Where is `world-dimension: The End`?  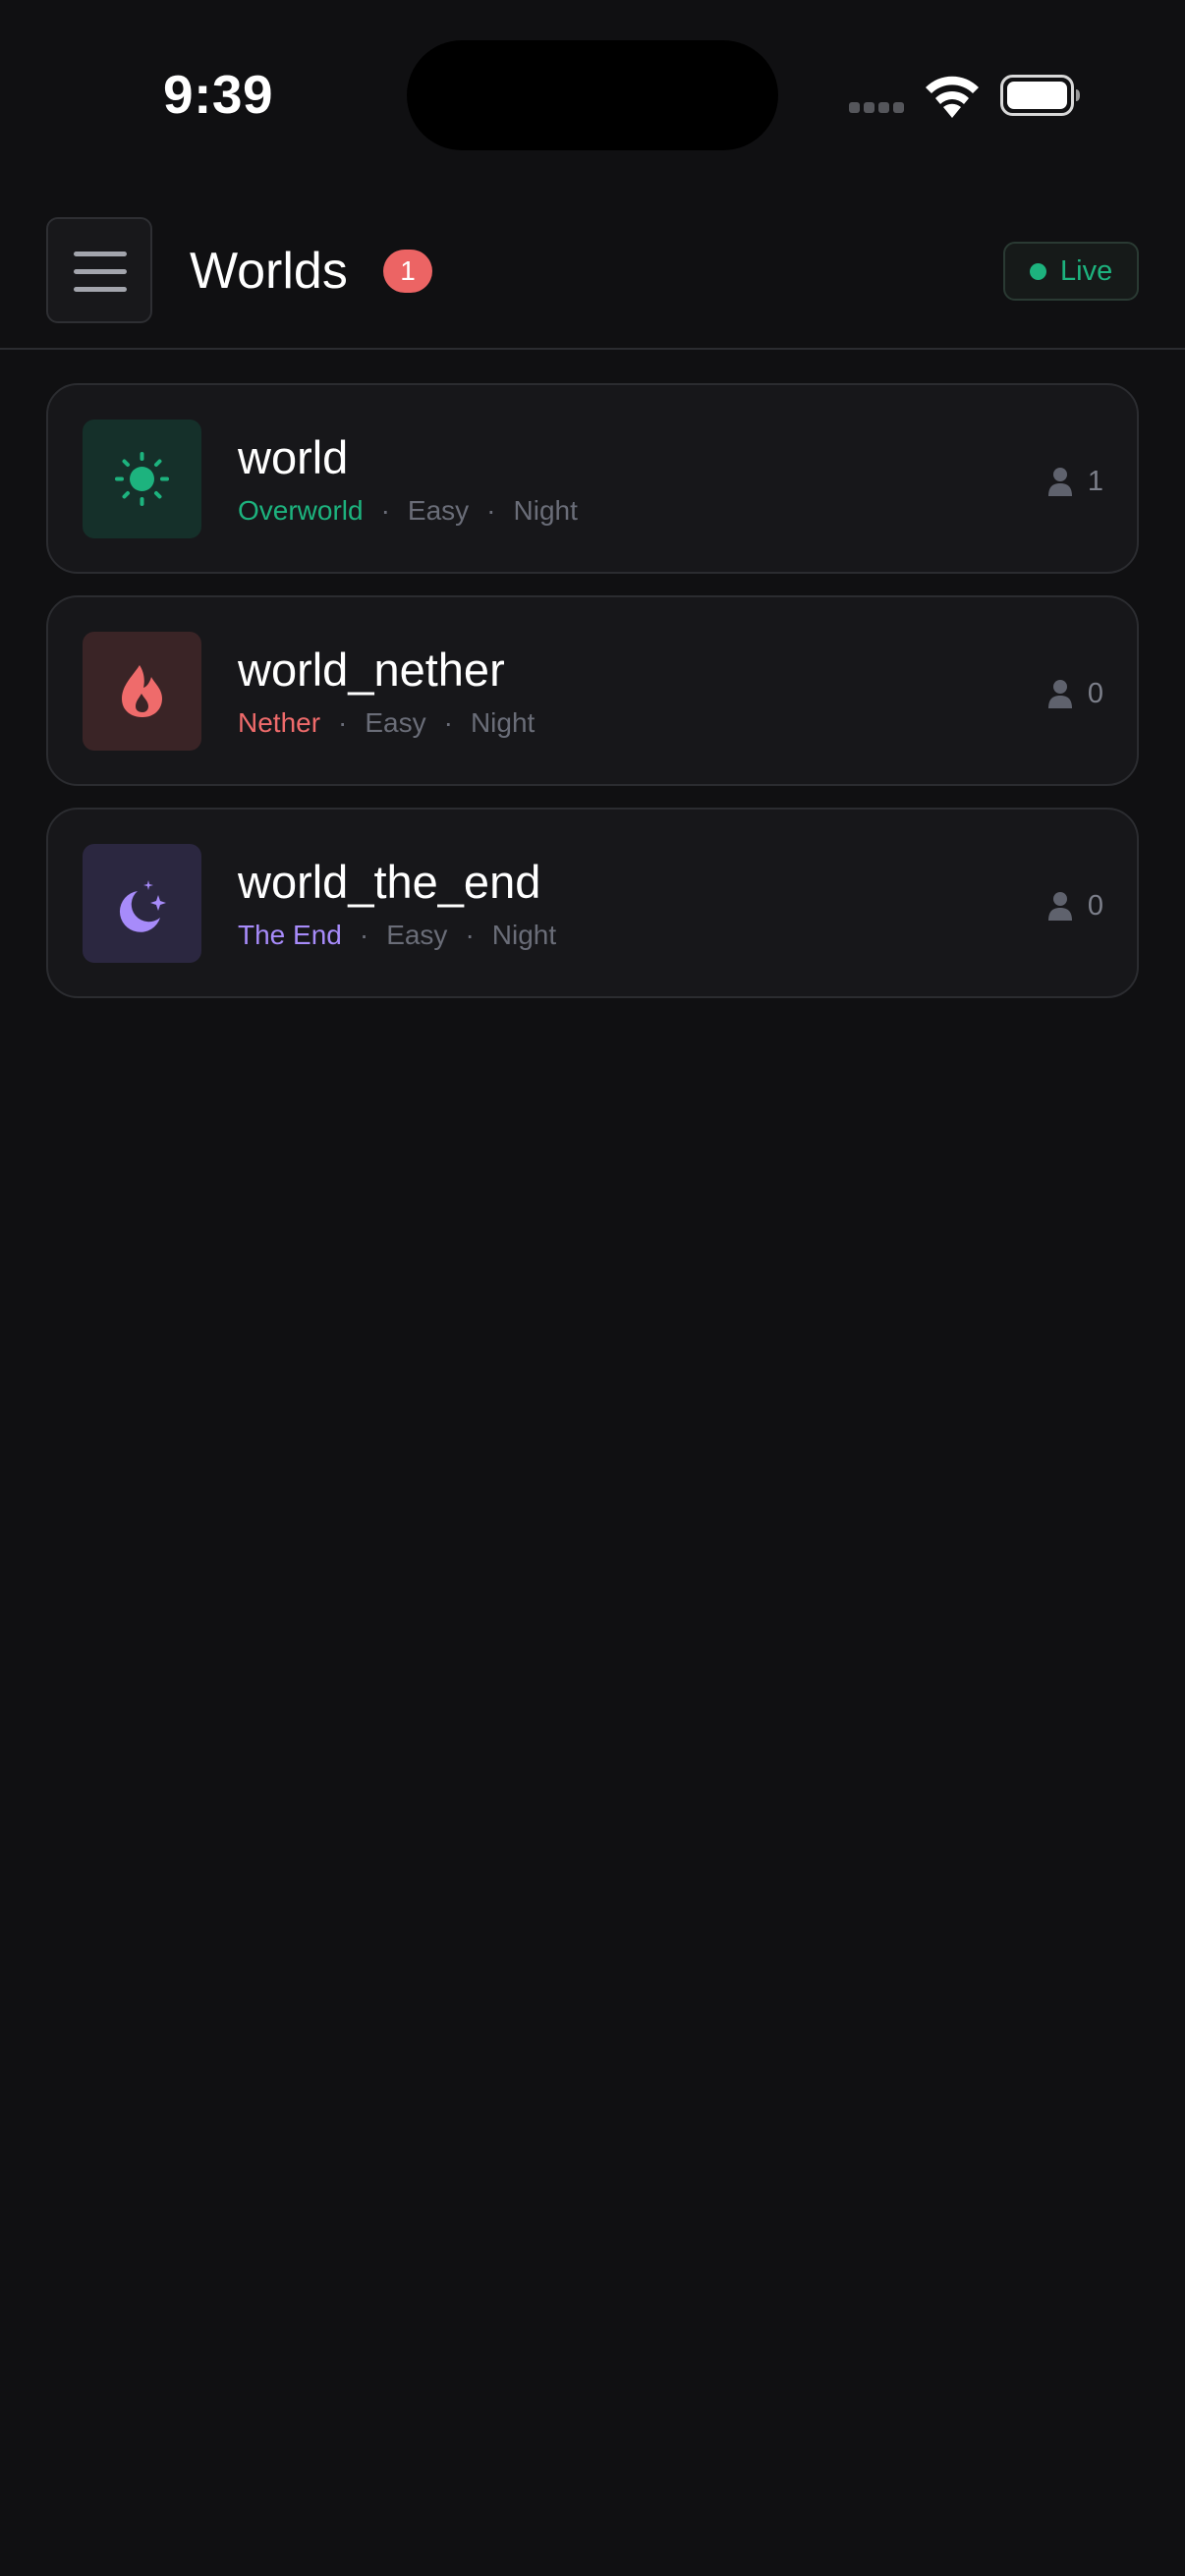
world-dimension: The End is located at coordinates (290, 935).